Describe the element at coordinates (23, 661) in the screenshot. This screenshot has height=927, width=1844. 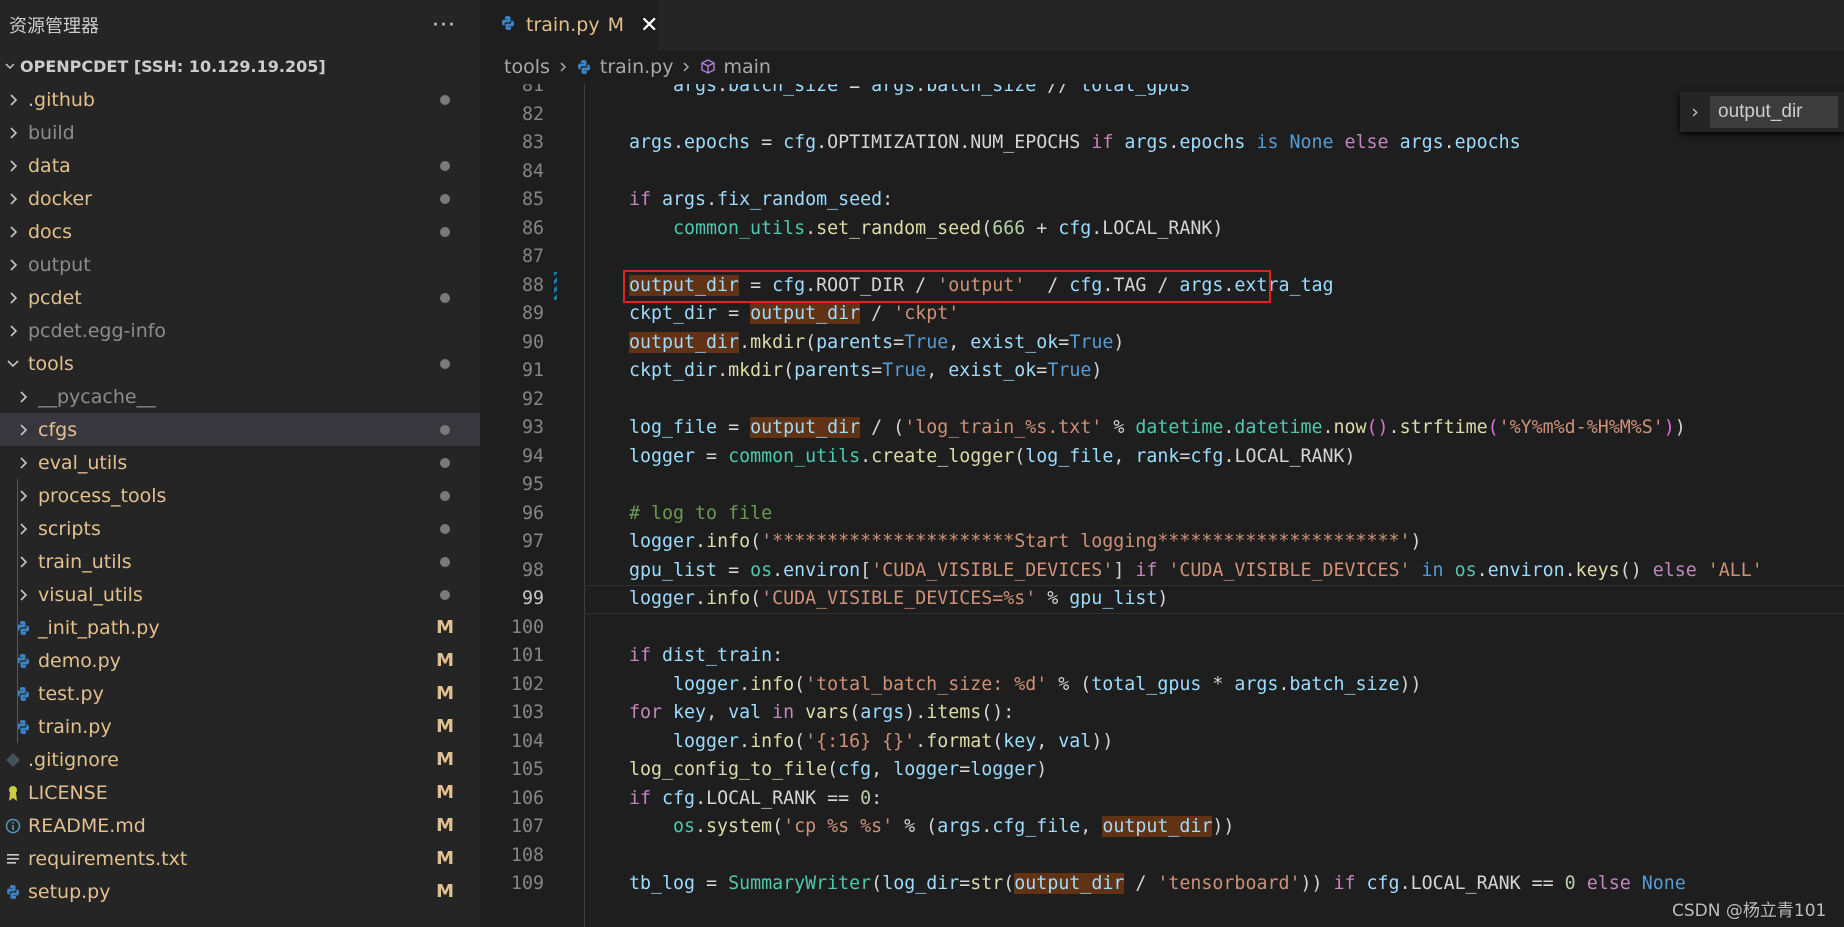
I see `python-file-icon` at that location.